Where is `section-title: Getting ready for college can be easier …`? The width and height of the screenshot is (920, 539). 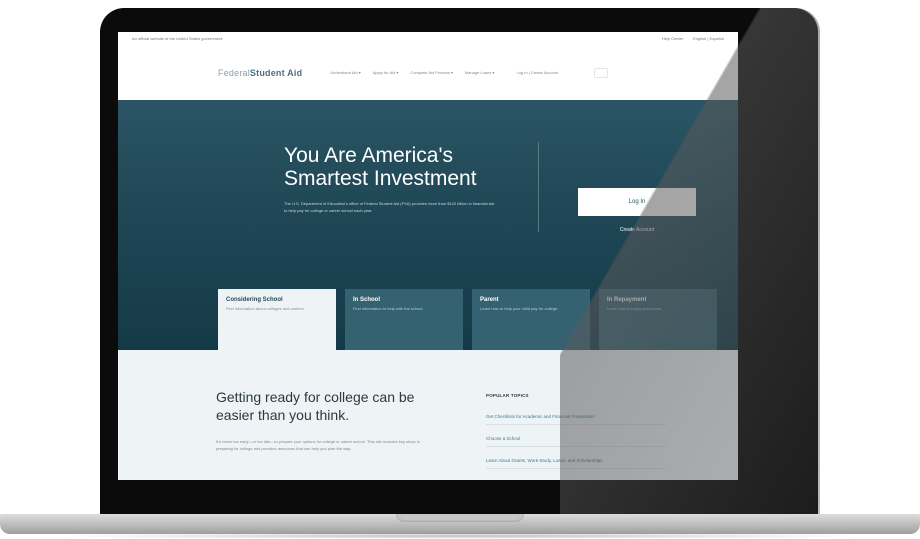 section-title: Getting ready for college can be easier … is located at coordinates (315, 406).